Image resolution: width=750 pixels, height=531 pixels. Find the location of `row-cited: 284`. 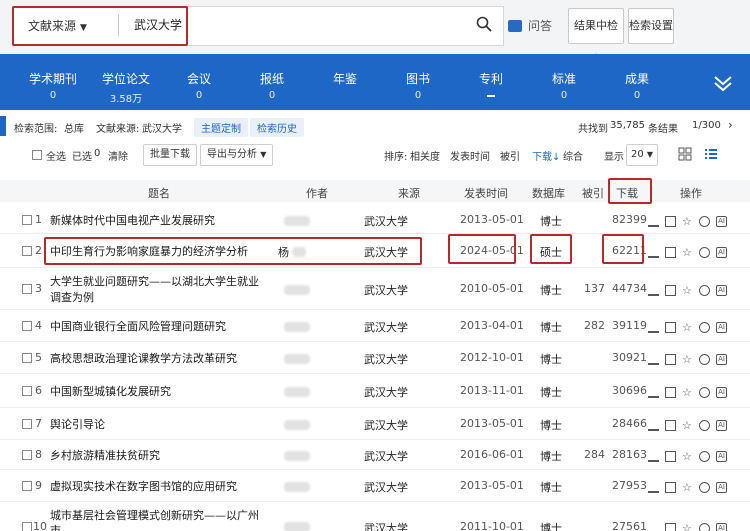

row-cited: 284 is located at coordinates (594, 454).